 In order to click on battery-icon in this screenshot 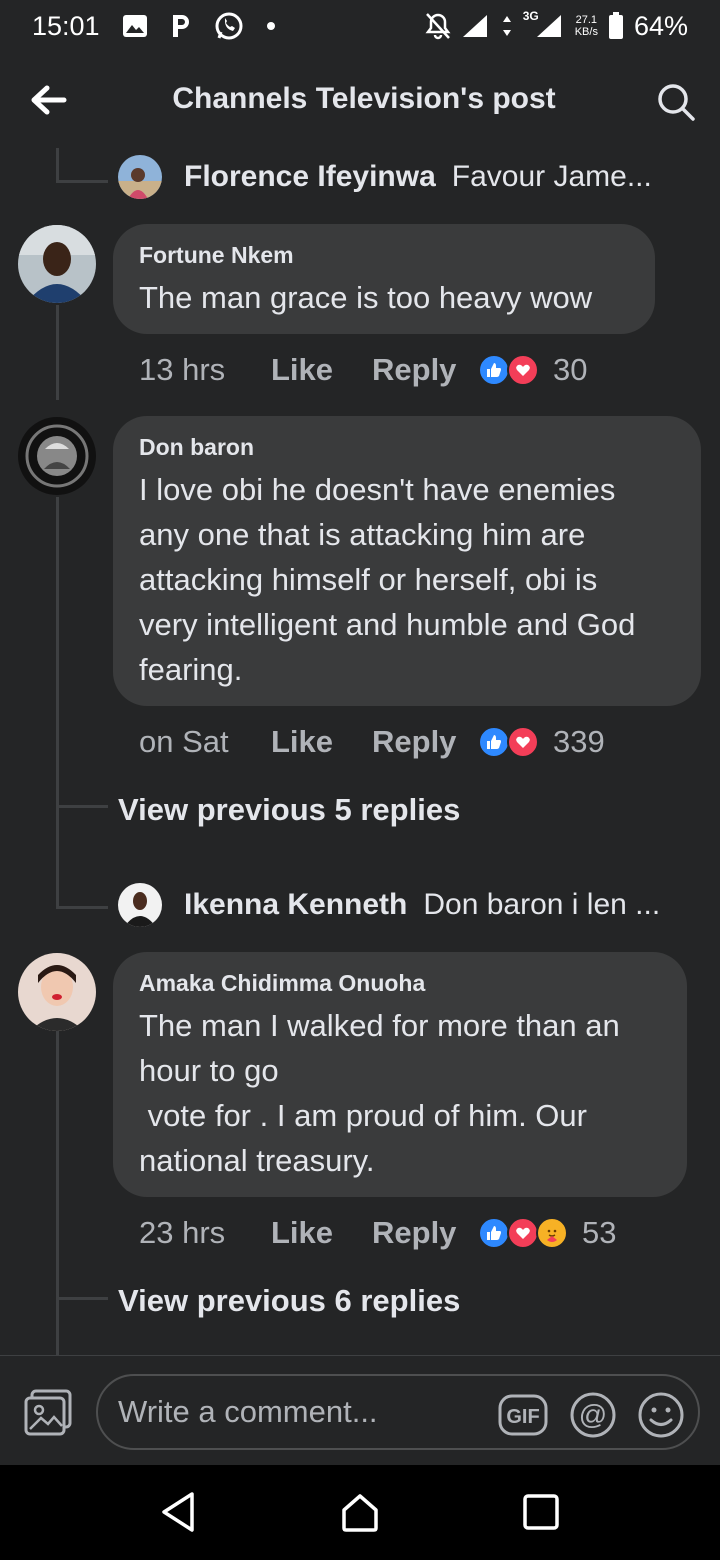, I will do `click(616, 26)`.